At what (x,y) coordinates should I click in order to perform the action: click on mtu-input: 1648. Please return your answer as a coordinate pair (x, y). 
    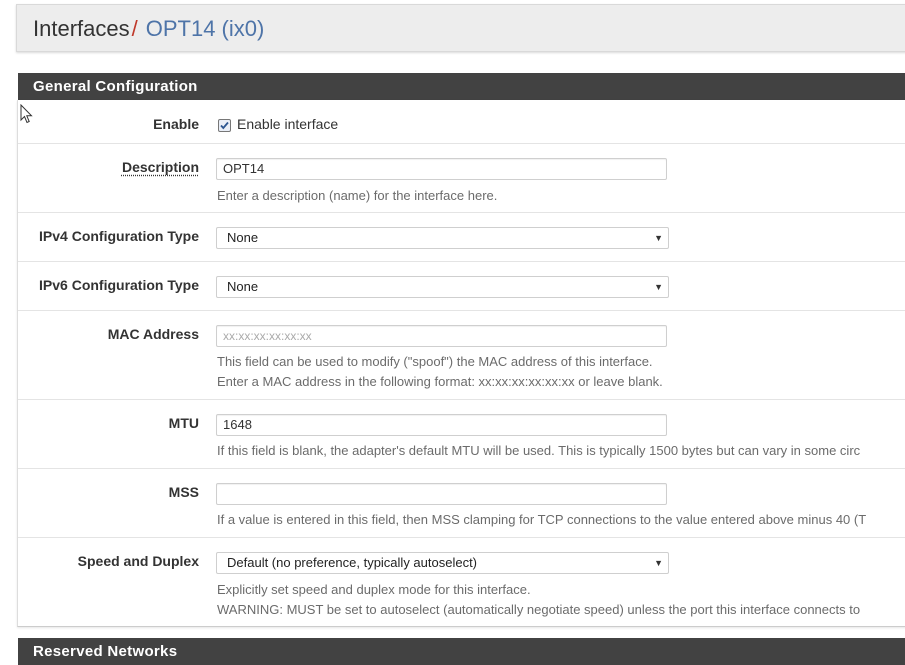
    Looking at the image, I should click on (441, 425).